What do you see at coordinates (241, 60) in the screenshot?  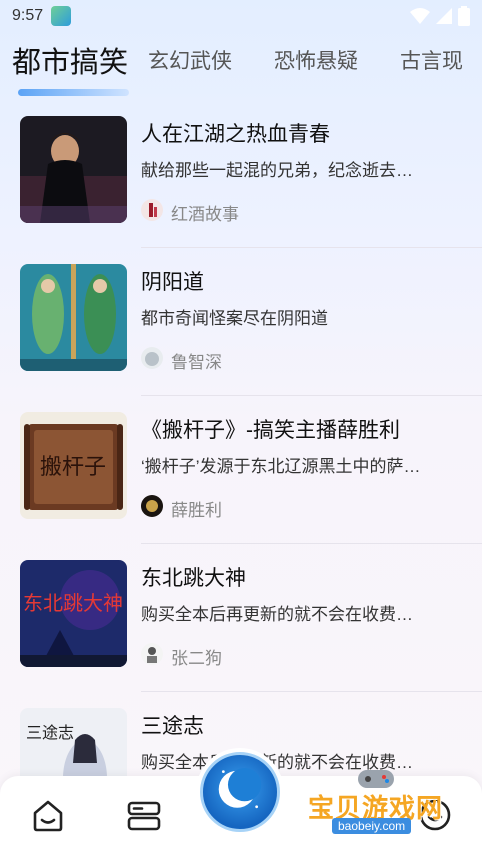 I see `category-tabs: 都市搞笑 玄幻武侠 恐怖悬疑 古言现` at bounding box center [241, 60].